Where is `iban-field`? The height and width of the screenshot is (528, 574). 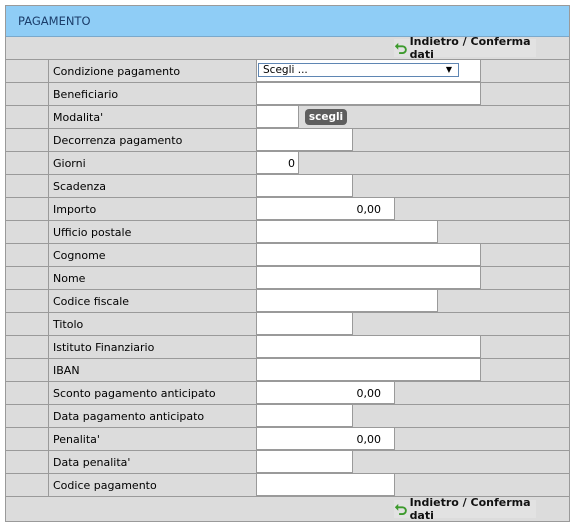
iban-field is located at coordinates (368, 369).